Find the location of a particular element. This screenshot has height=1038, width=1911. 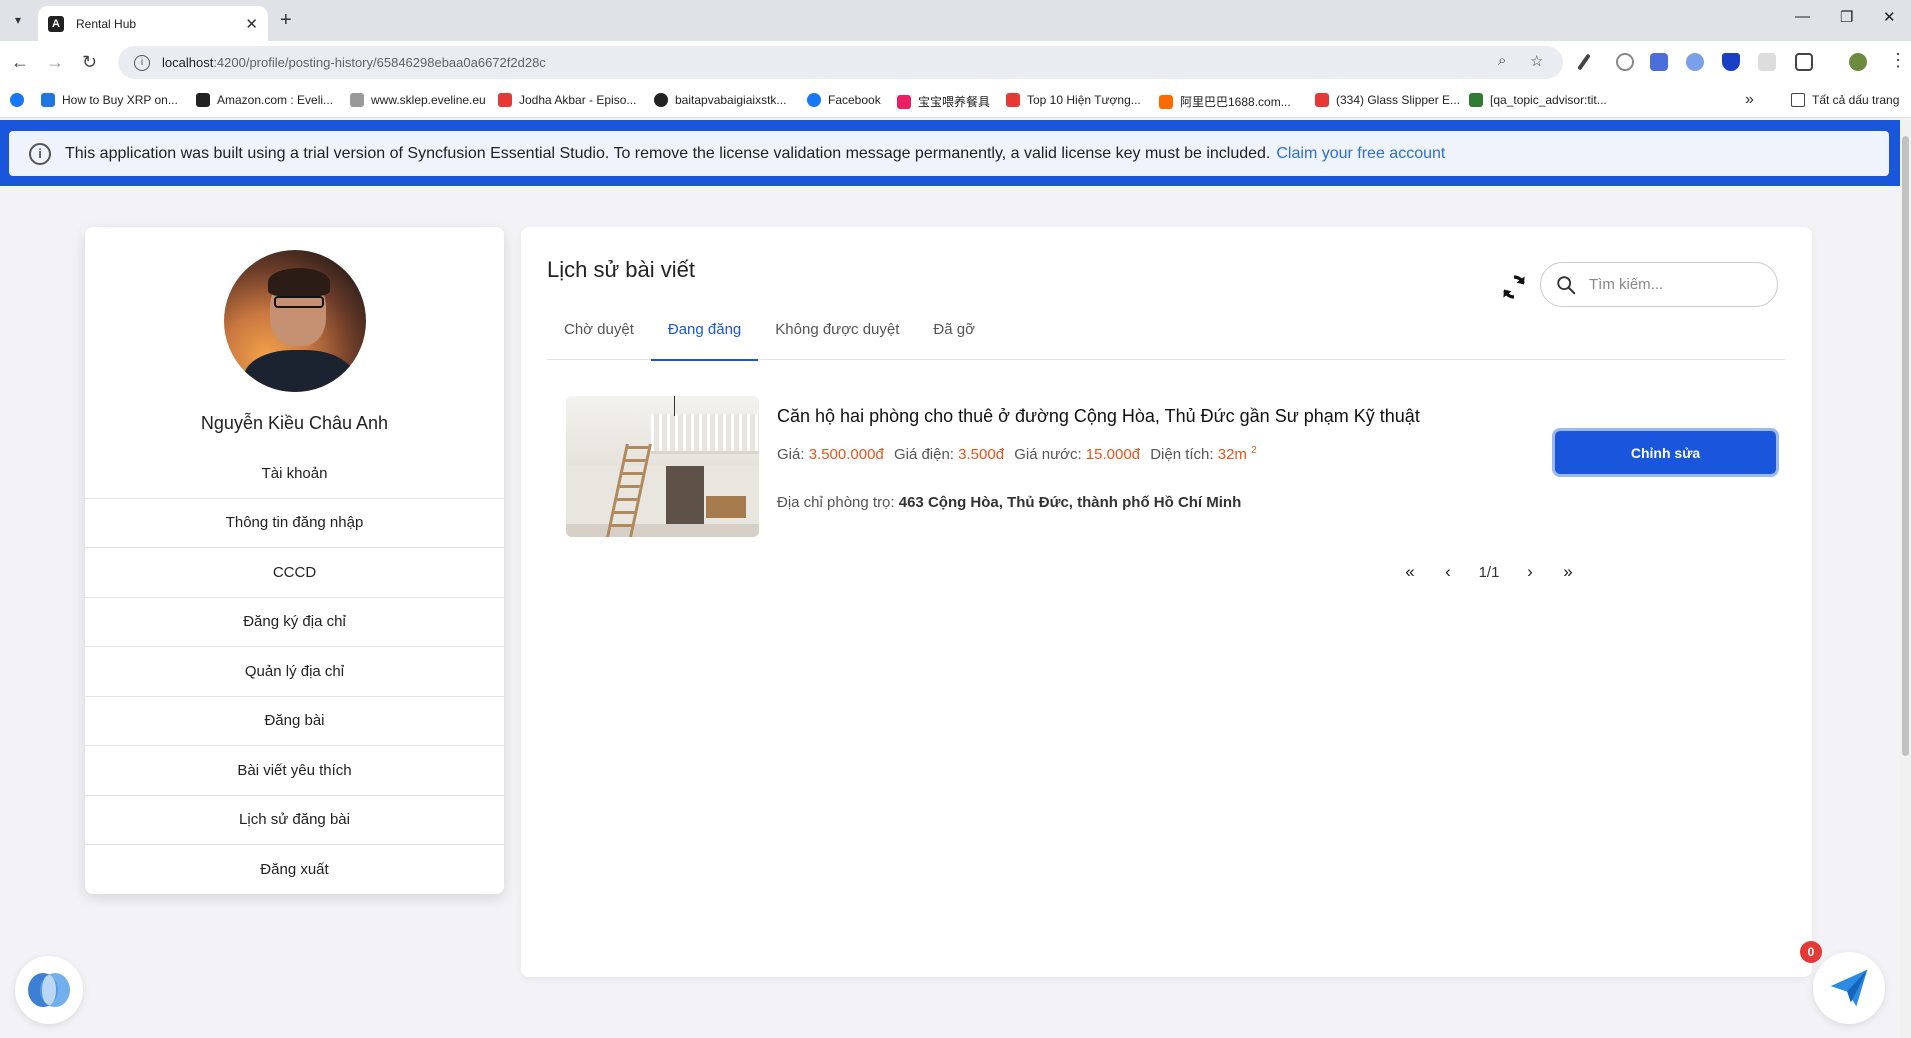

all-bookmarks-button: Tất cả dấu trang is located at coordinates (1845, 100).